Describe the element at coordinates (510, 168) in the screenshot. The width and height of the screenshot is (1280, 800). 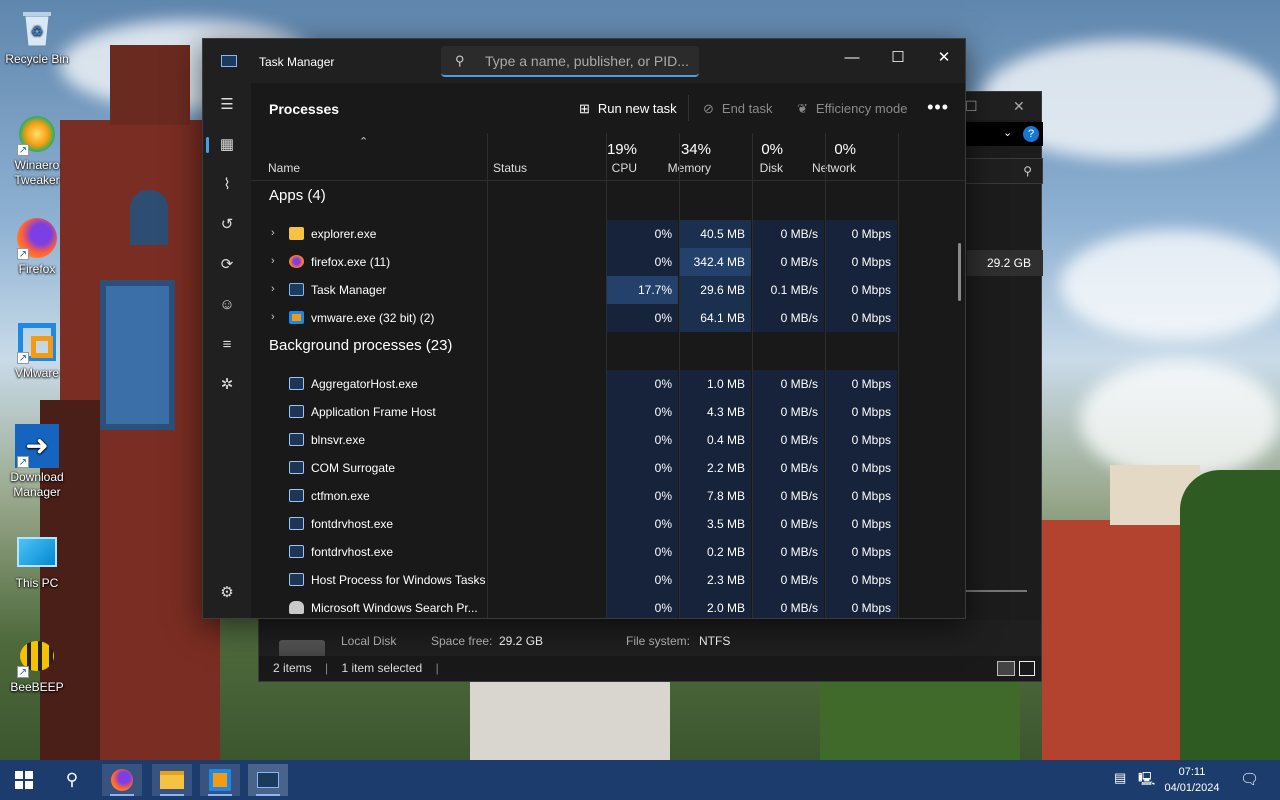
I see `column-status: Status` at that location.